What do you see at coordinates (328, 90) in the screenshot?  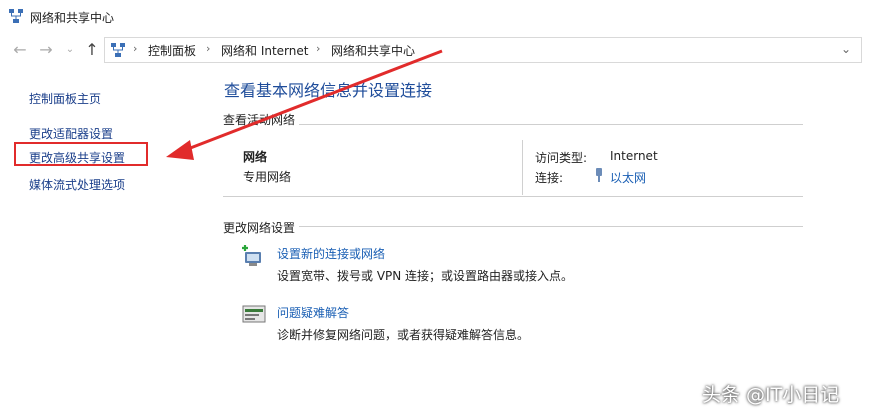 I see `page-title: 查看基本网络信息并设置连接` at bounding box center [328, 90].